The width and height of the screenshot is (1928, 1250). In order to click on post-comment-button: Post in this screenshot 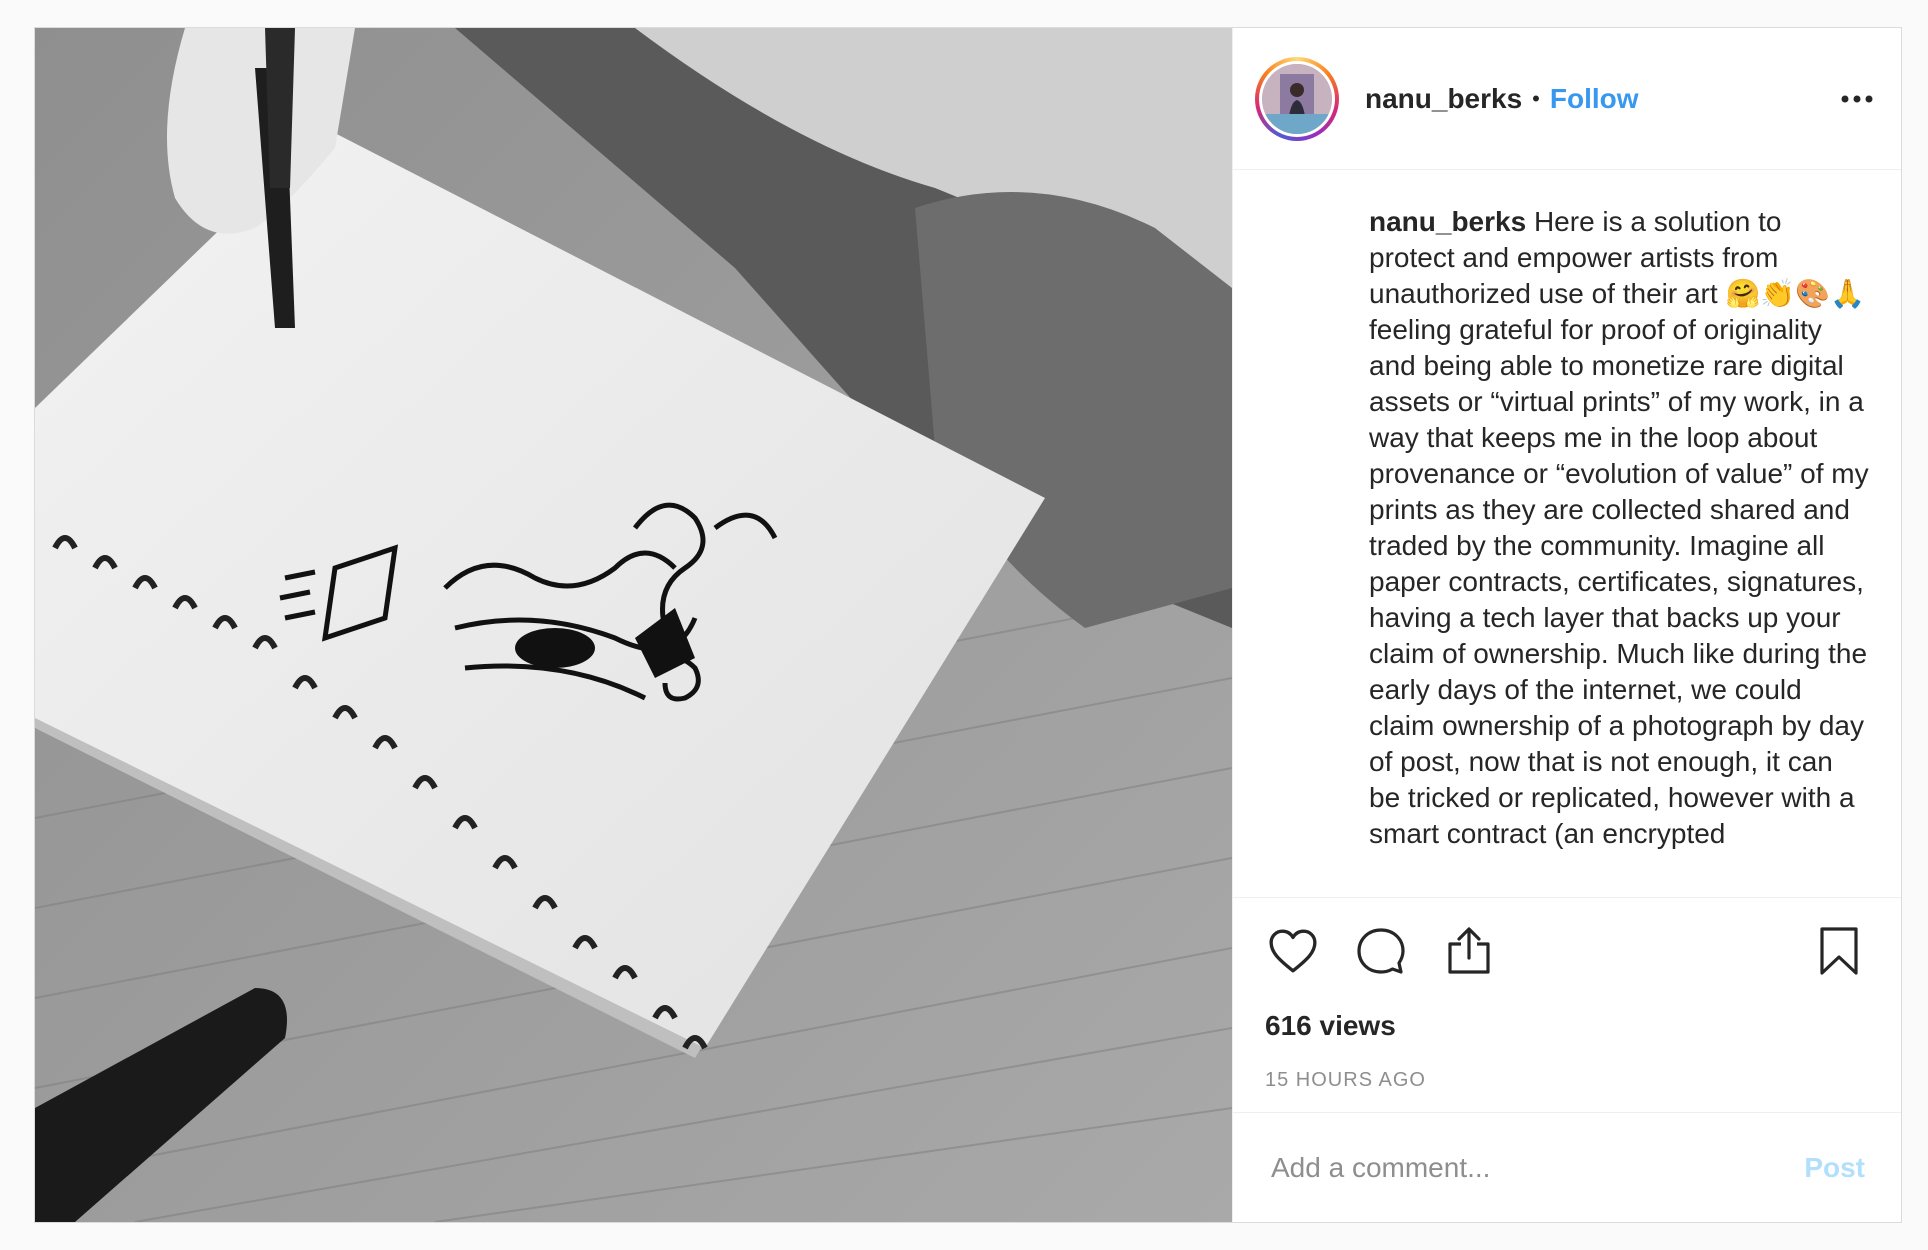, I will do `click(1834, 1168)`.